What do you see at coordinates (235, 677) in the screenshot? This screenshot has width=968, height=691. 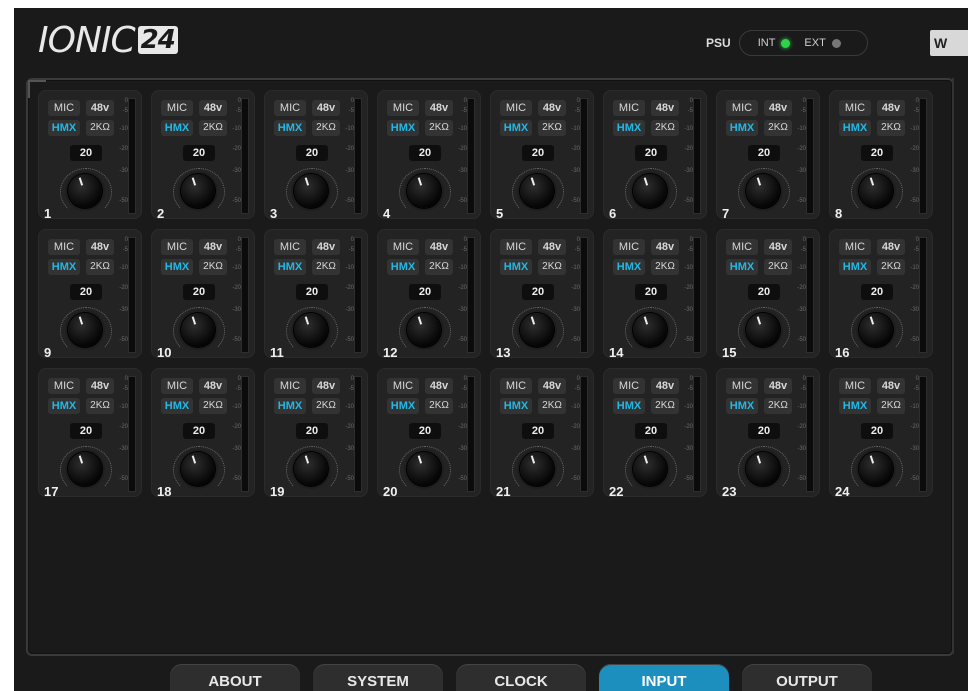 I see `tab-about: ABOUT` at bounding box center [235, 677].